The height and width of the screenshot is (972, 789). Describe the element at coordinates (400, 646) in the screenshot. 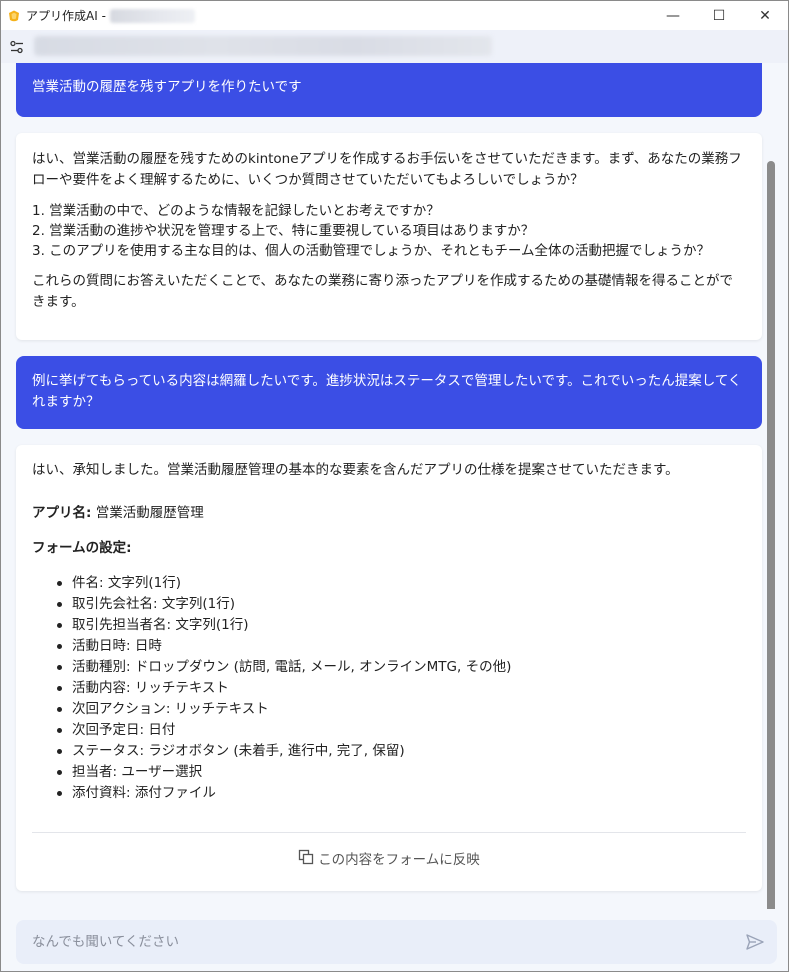

I see `field-item: 活動日時: 日時` at that location.